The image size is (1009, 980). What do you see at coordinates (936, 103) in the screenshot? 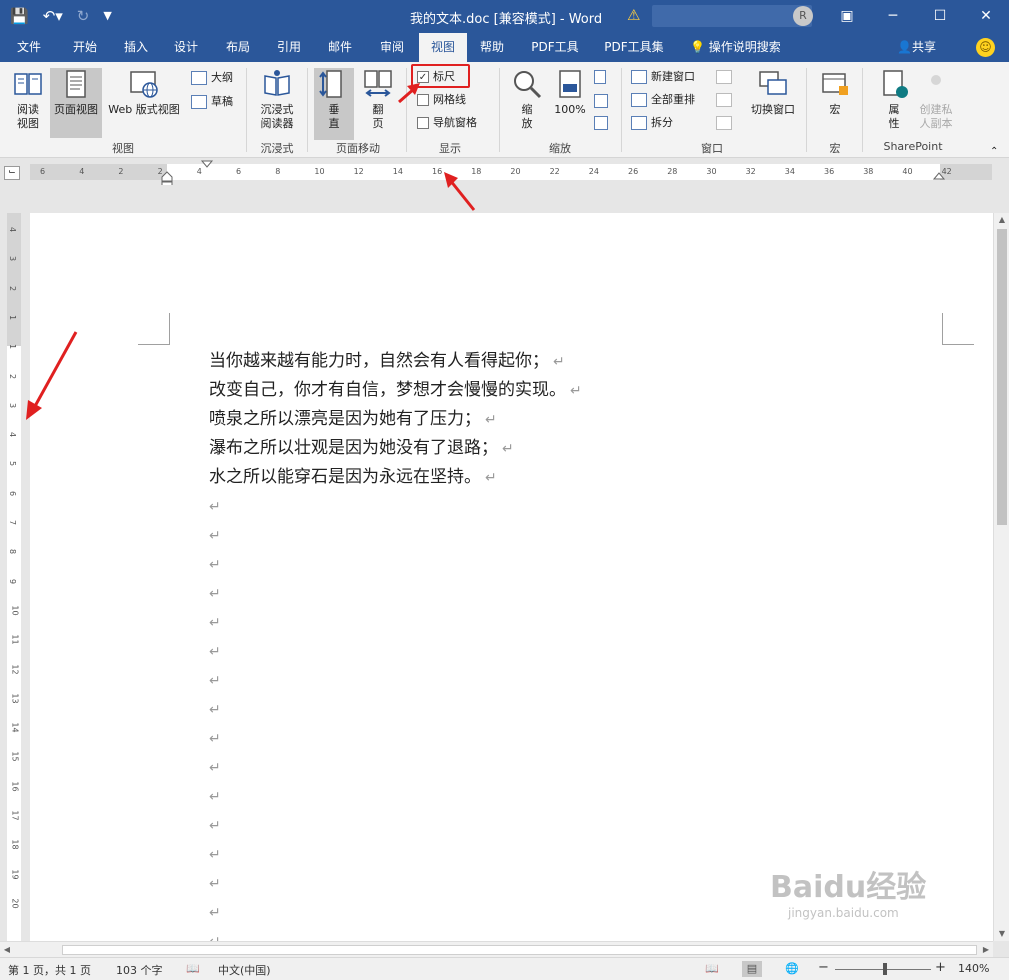
I see `create-private-copy-button: 创建私 人副本` at bounding box center [936, 103].